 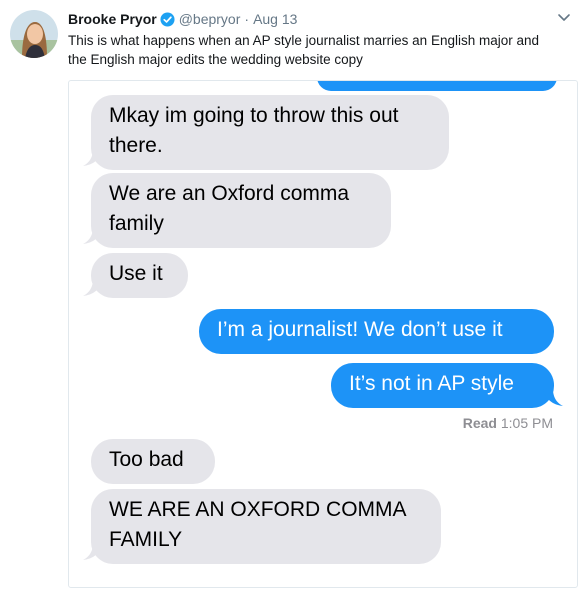 What do you see at coordinates (34, 34) in the screenshot?
I see `avatar` at bounding box center [34, 34].